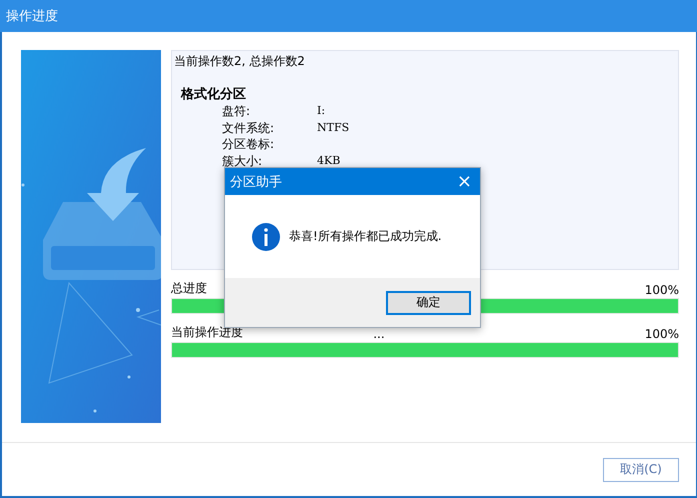 The image size is (697, 498). I want to click on field-label: 盘符:, so click(237, 111).